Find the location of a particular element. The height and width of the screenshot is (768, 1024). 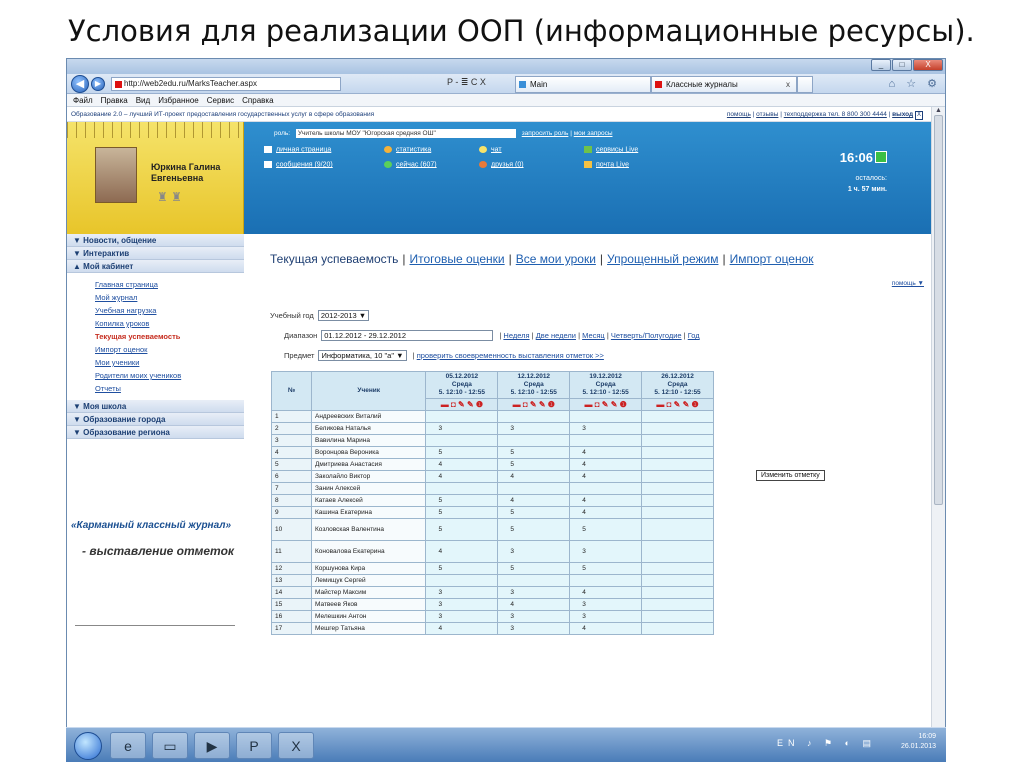

year-select: 2012-2013 ▼ is located at coordinates (343, 315).